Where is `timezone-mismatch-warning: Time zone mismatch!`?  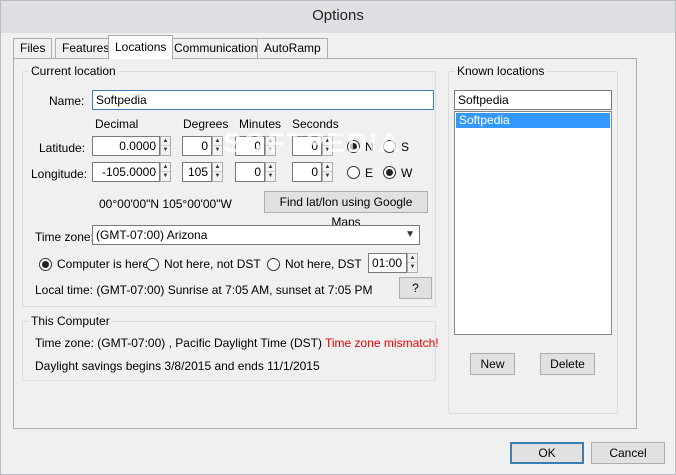
timezone-mismatch-warning: Time zone mismatch! is located at coordinates (382, 343).